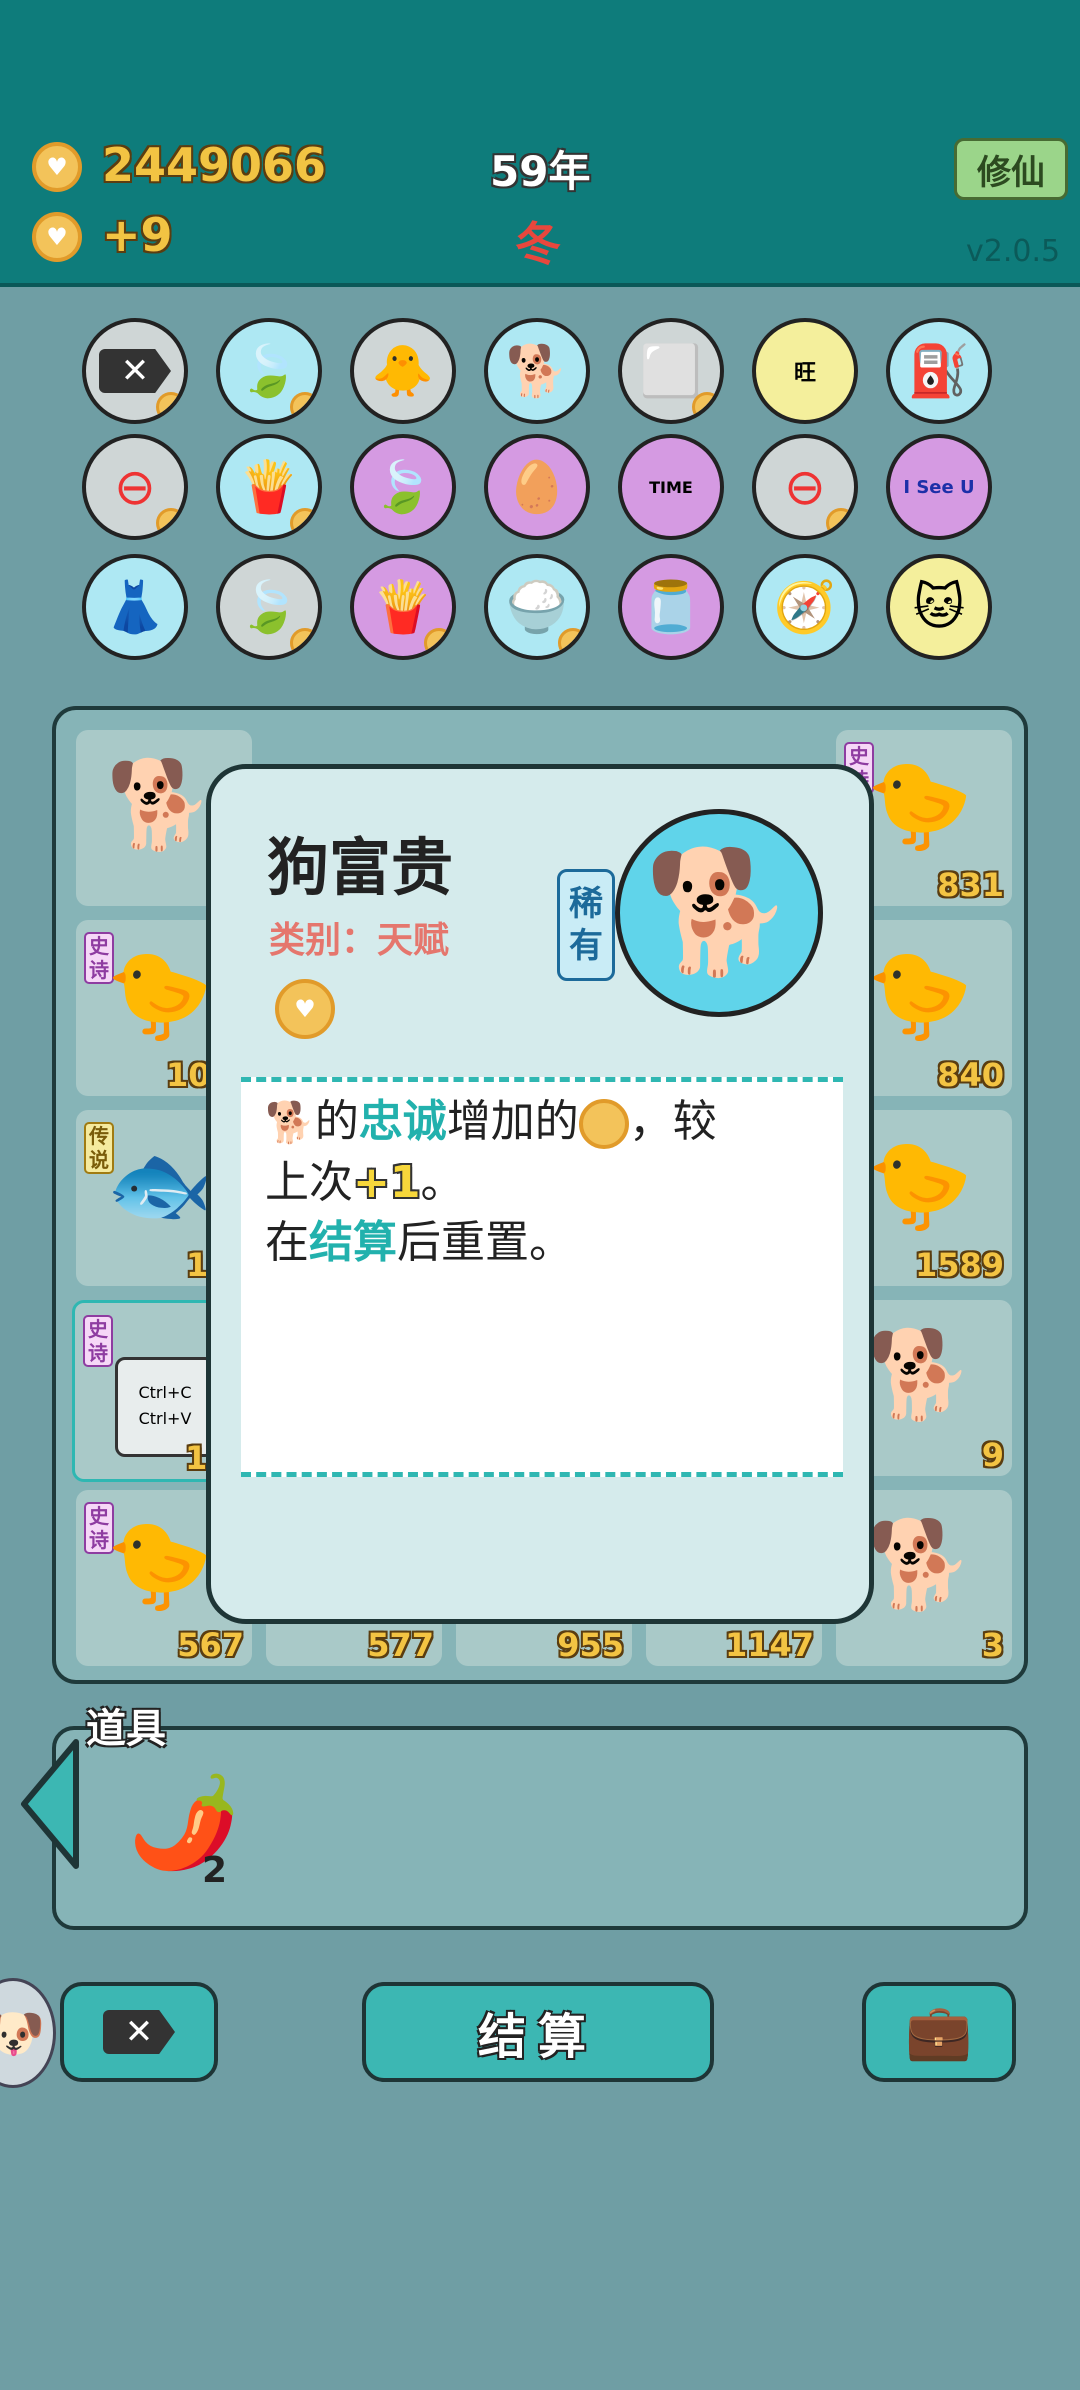 The height and width of the screenshot is (2390, 1080). What do you see at coordinates (126, 1729) in the screenshot?
I see `props-label: 道具` at bounding box center [126, 1729].